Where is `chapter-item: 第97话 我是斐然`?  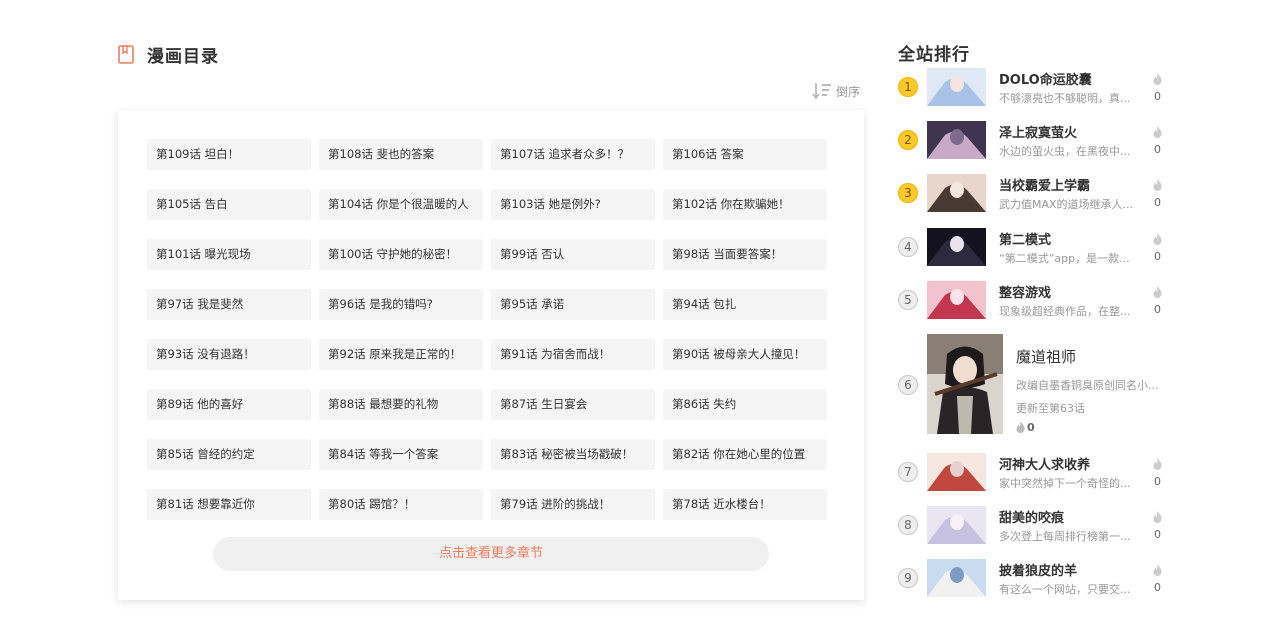
chapter-item: 第97话 我是斐然 is located at coordinates (229, 304).